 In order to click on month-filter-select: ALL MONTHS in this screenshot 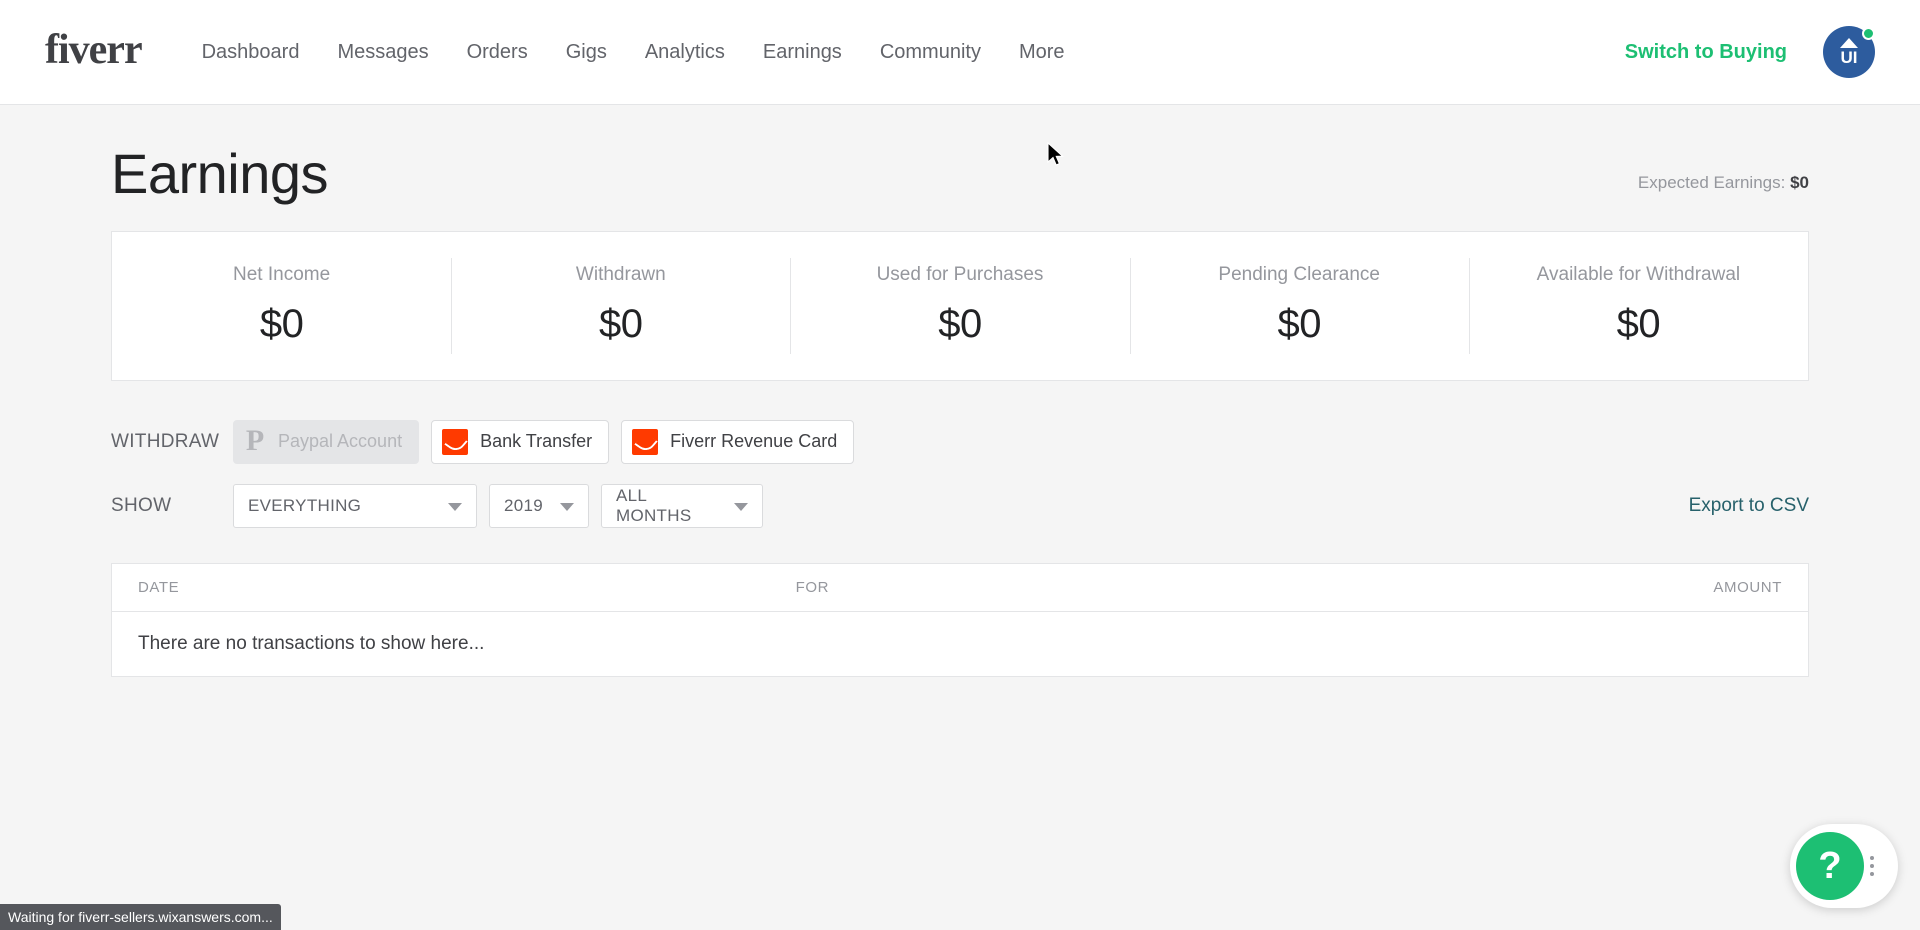, I will do `click(682, 505)`.